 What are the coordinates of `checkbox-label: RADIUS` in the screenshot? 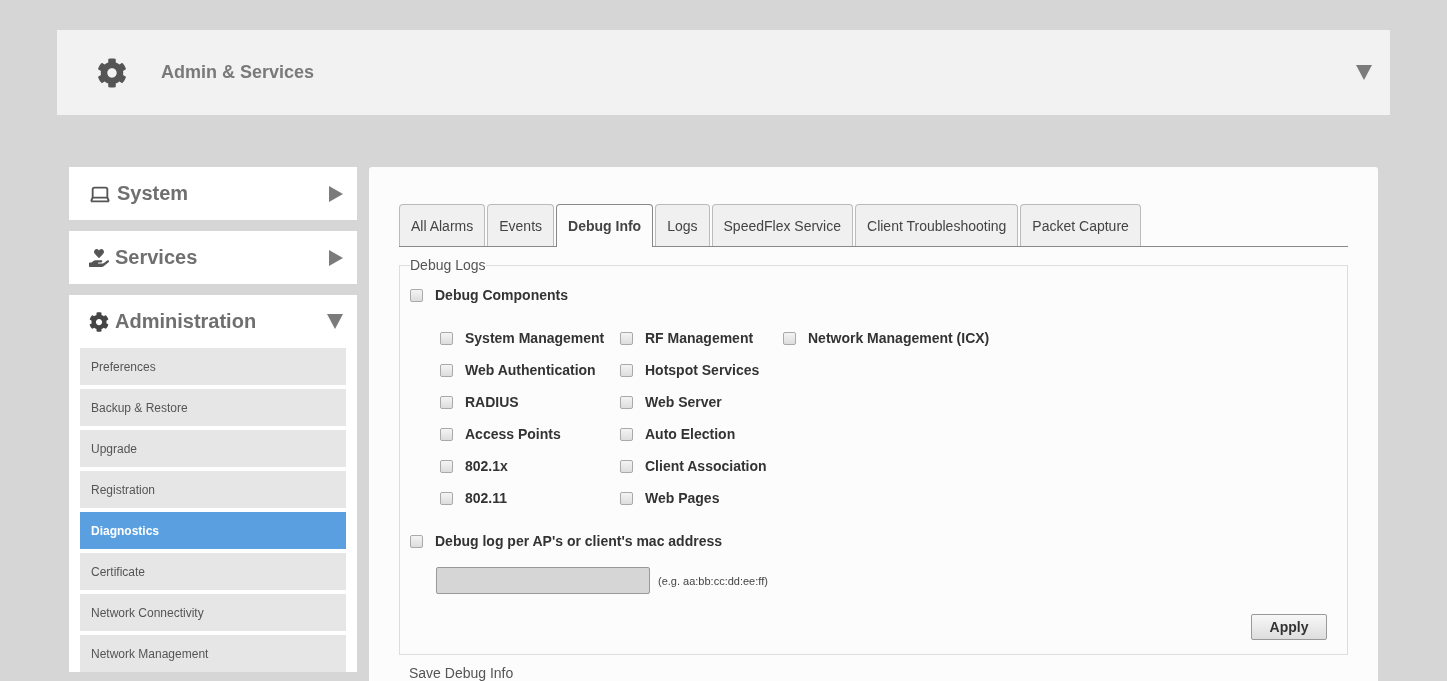 It's located at (492, 402).